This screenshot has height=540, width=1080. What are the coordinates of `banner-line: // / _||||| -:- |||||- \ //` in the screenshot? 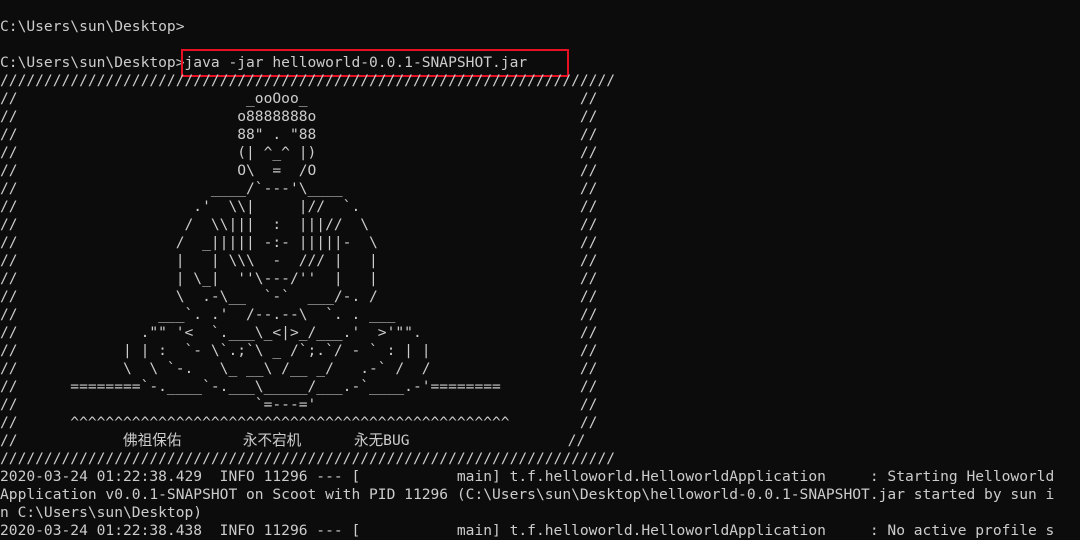 It's located at (299, 242).